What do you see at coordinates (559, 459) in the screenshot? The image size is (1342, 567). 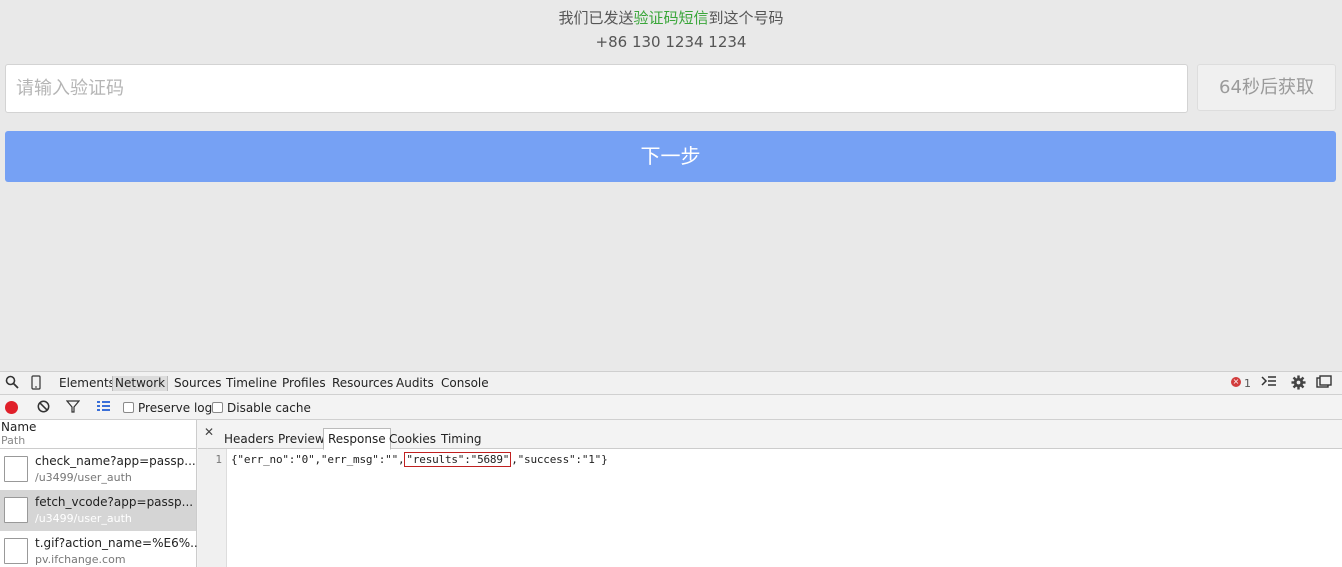 I see `response-text-end: ,"success":"1"}` at bounding box center [559, 459].